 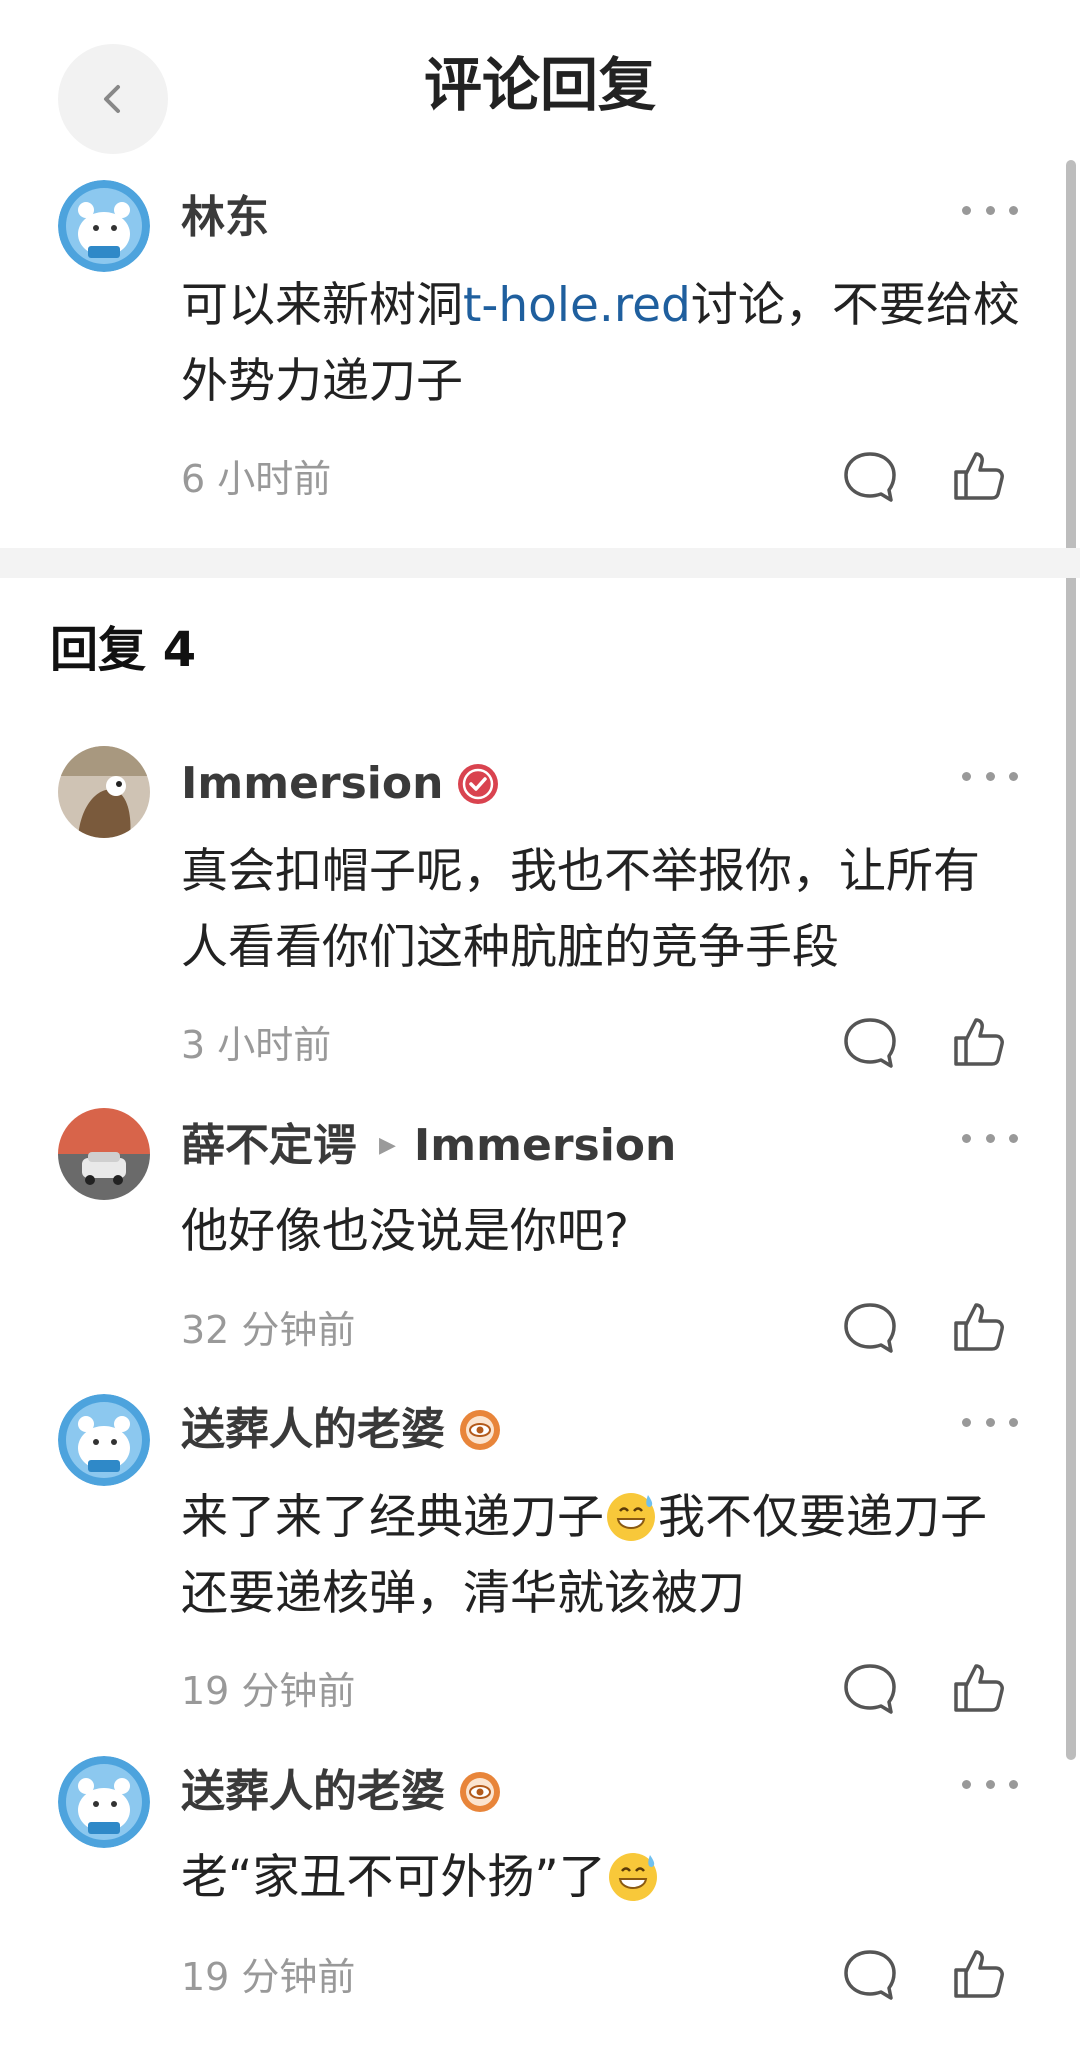 I want to click on comment-content: 老“家丑不可外扬”了, so click(x=601, y=1878).